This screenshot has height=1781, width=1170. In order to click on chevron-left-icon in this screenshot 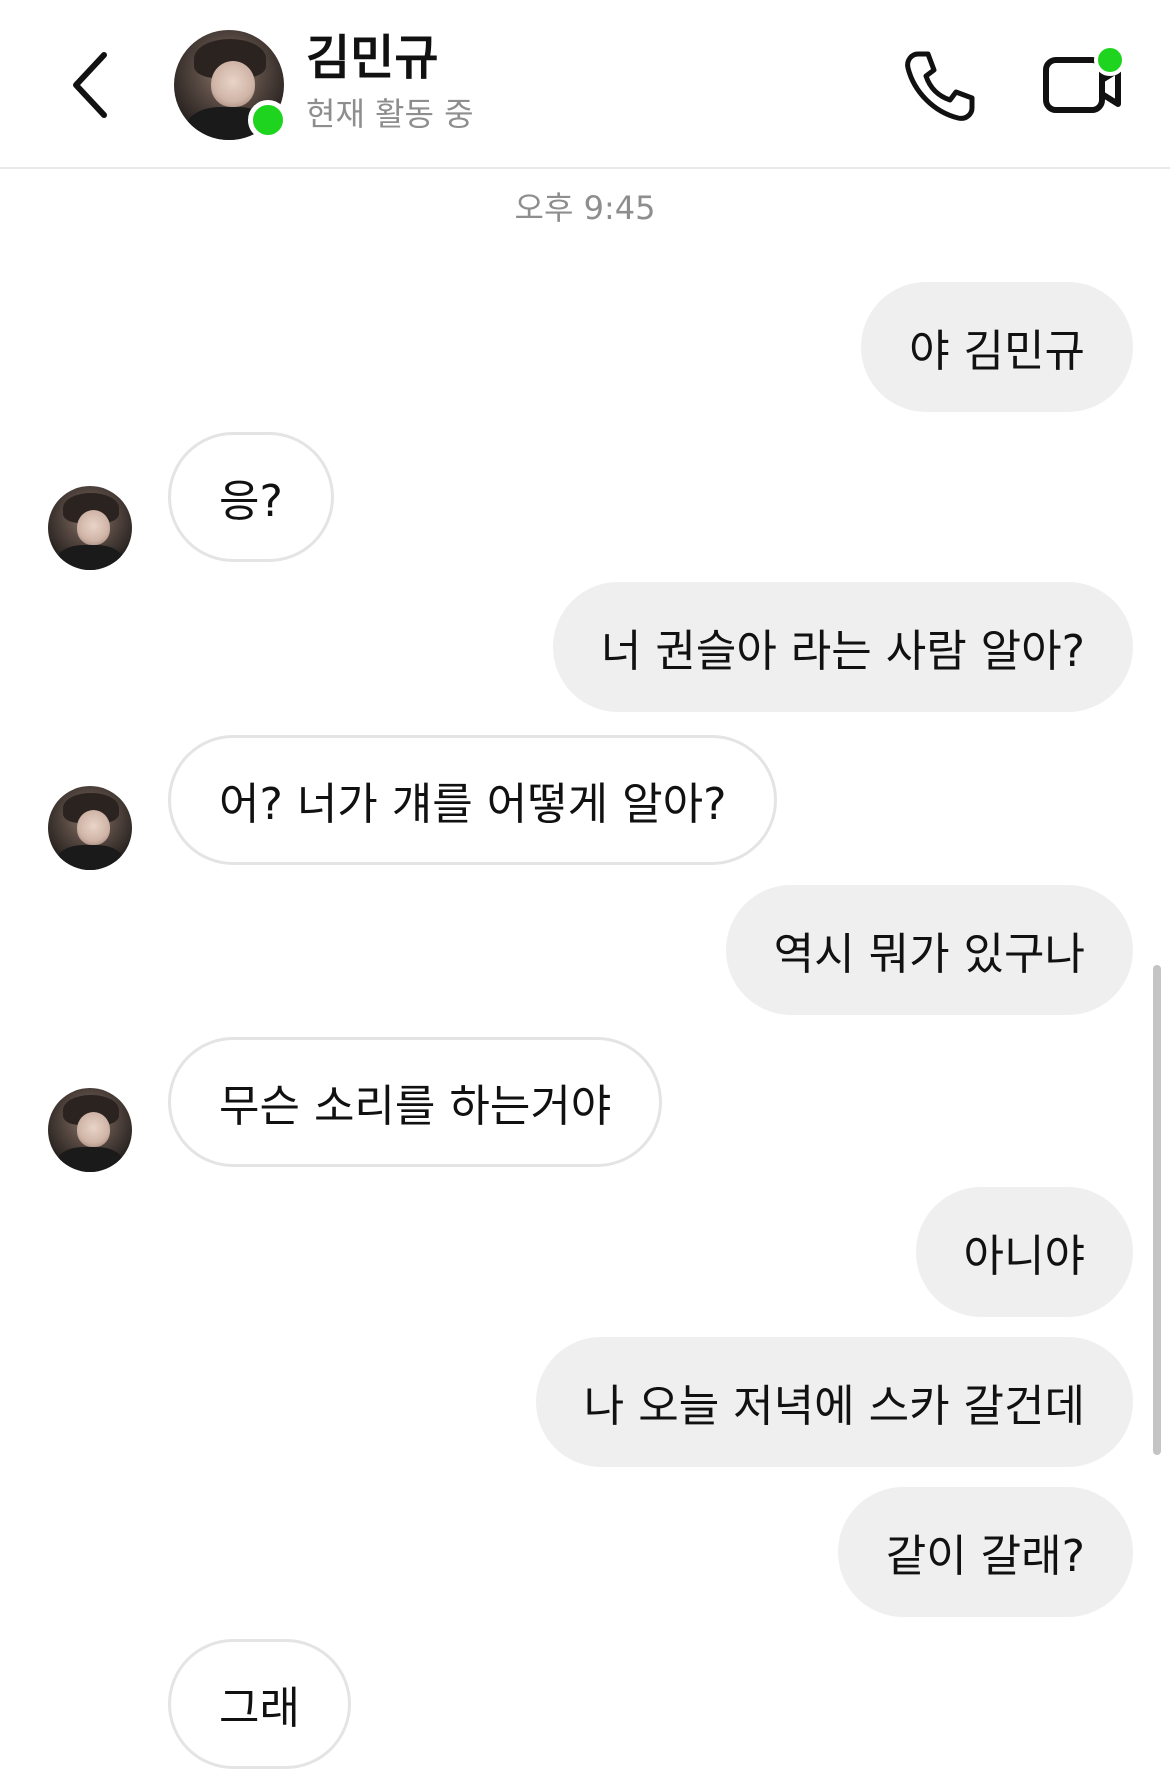, I will do `click(90, 85)`.